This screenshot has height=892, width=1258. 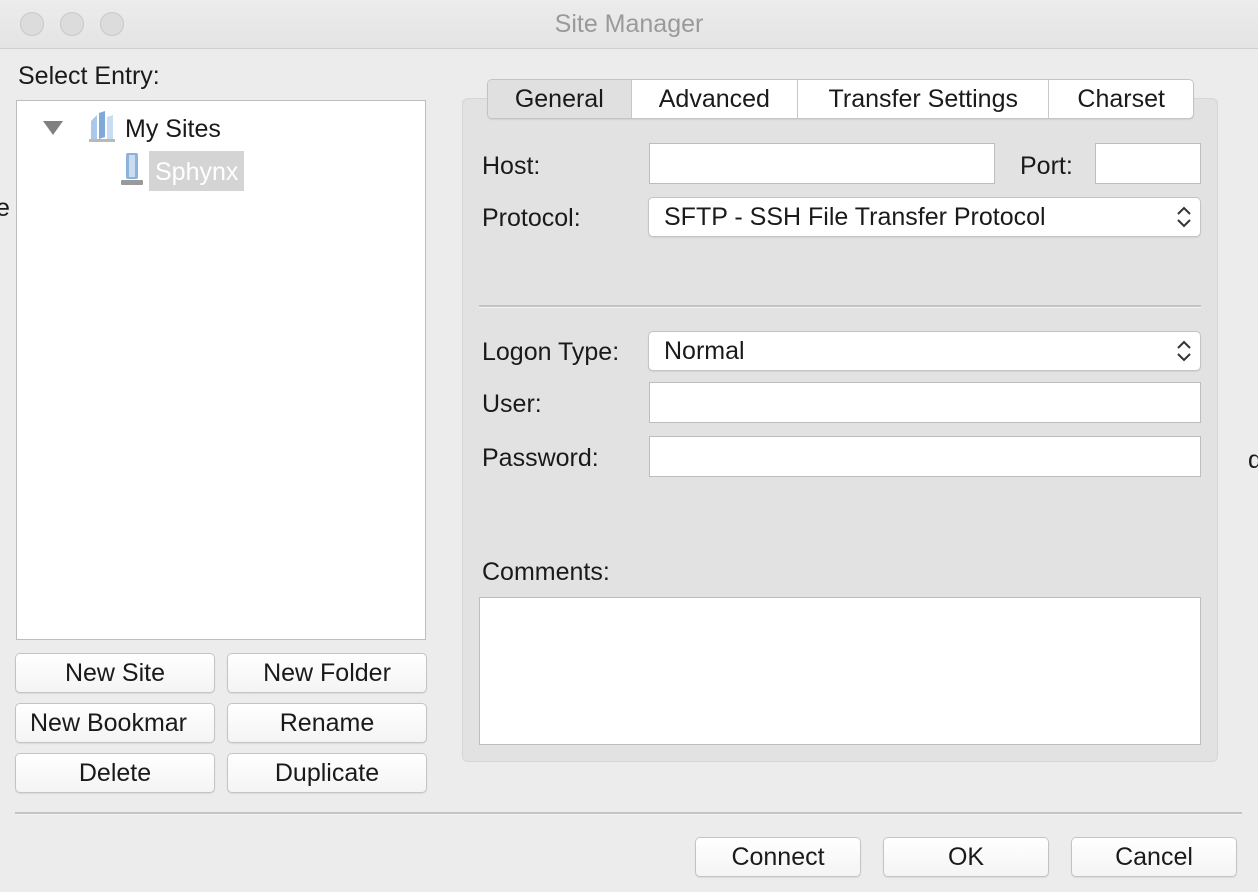 What do you see at coordinates (5, 208) in the screenshot?
I see `background-window-fragment: e` at bounding box center [5, 208].